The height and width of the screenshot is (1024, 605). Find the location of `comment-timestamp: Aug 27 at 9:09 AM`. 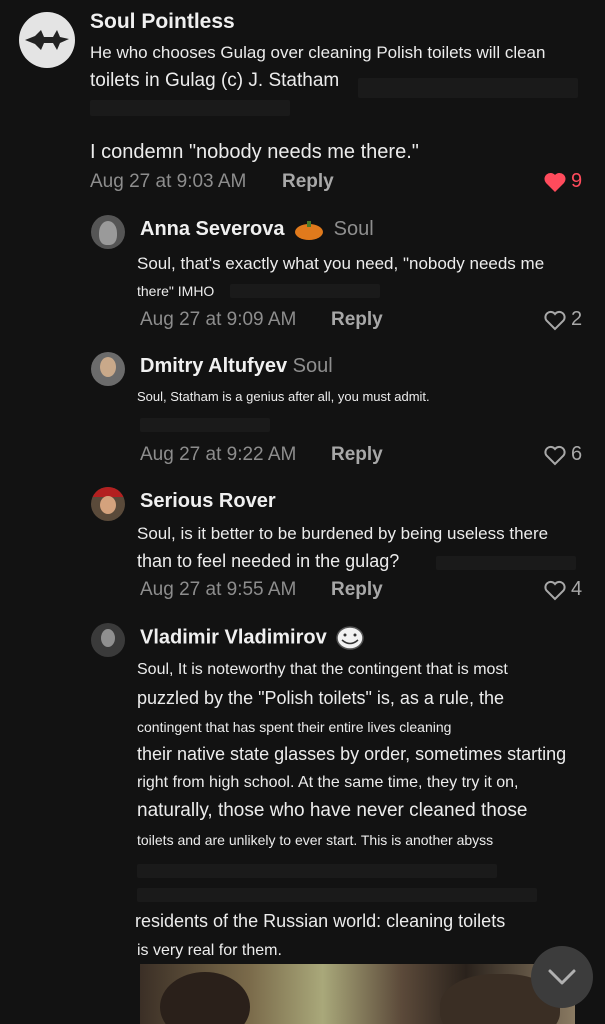

comment-timestamp: Aug 27 at 9:09 AM is located at coordinates (218, 319).